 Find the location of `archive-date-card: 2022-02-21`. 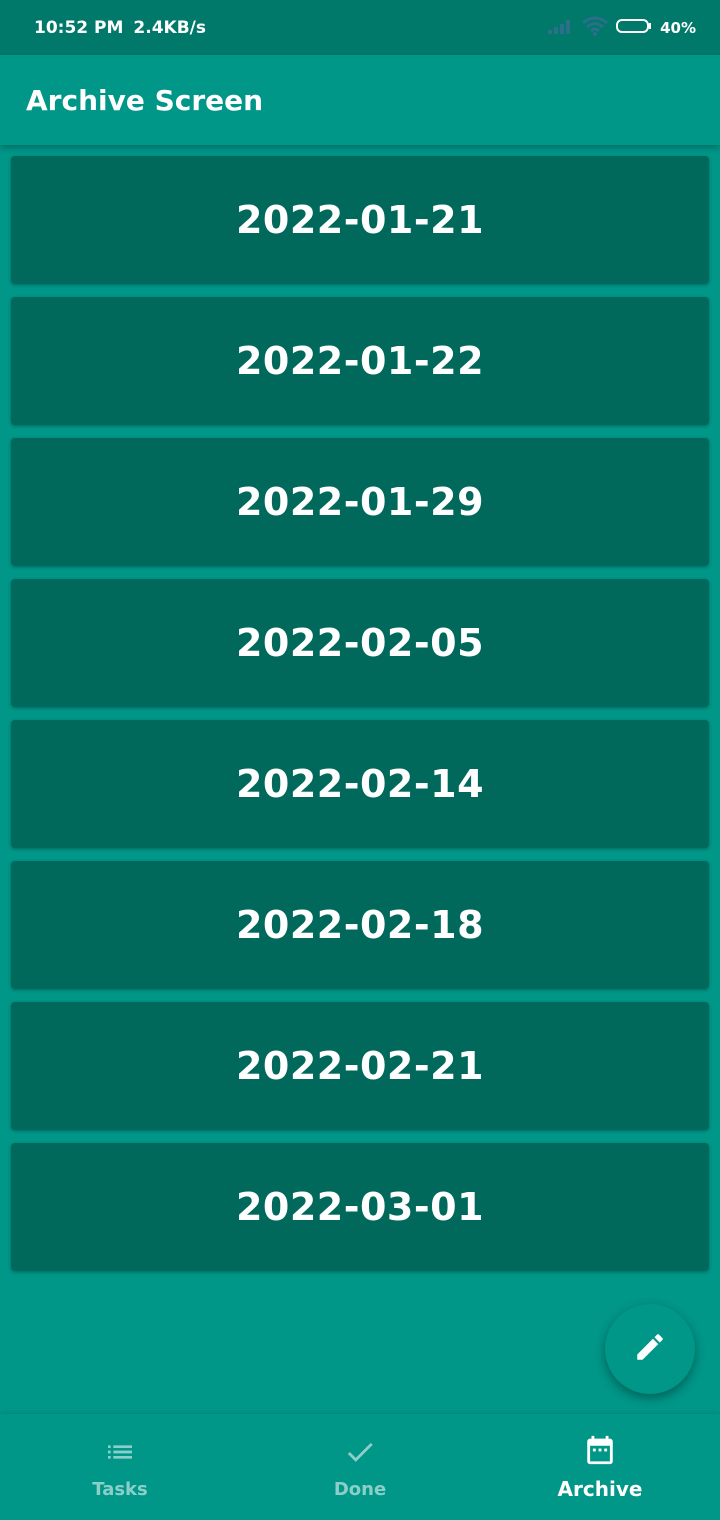

archive-date-card: 2022-02-21 is located at coordinates (360, 1066).